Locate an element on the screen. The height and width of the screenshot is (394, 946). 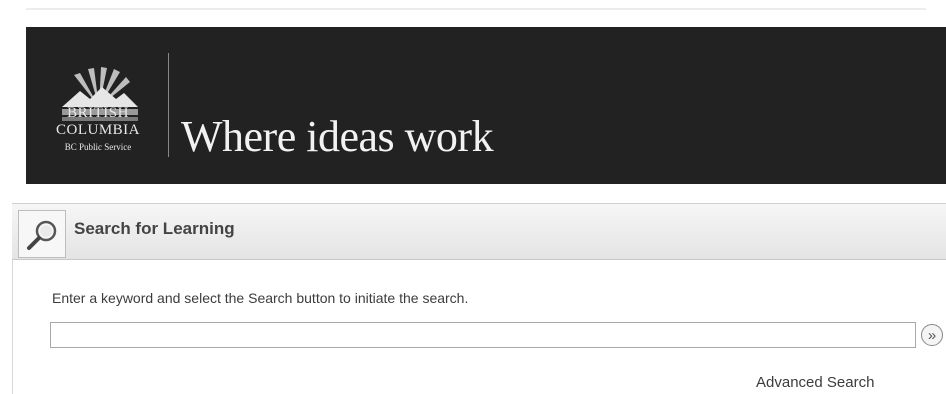
search-go-button: » is located at coordinates (932, 335).